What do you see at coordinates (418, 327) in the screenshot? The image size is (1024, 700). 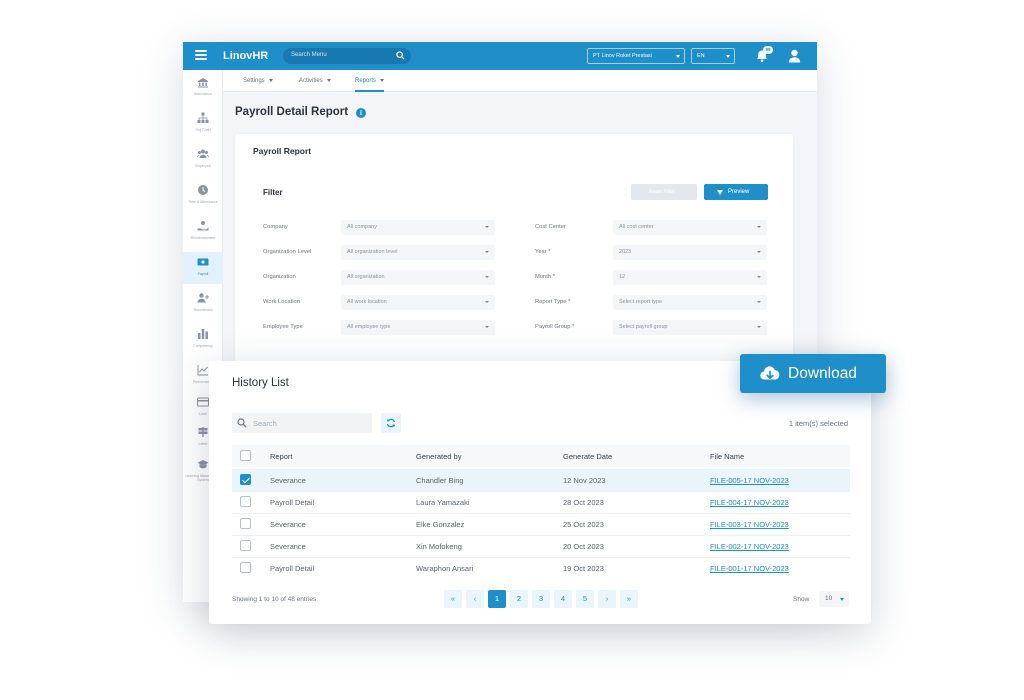 I see `employee-type-select: All employee type` at bounding box center [418, 327].